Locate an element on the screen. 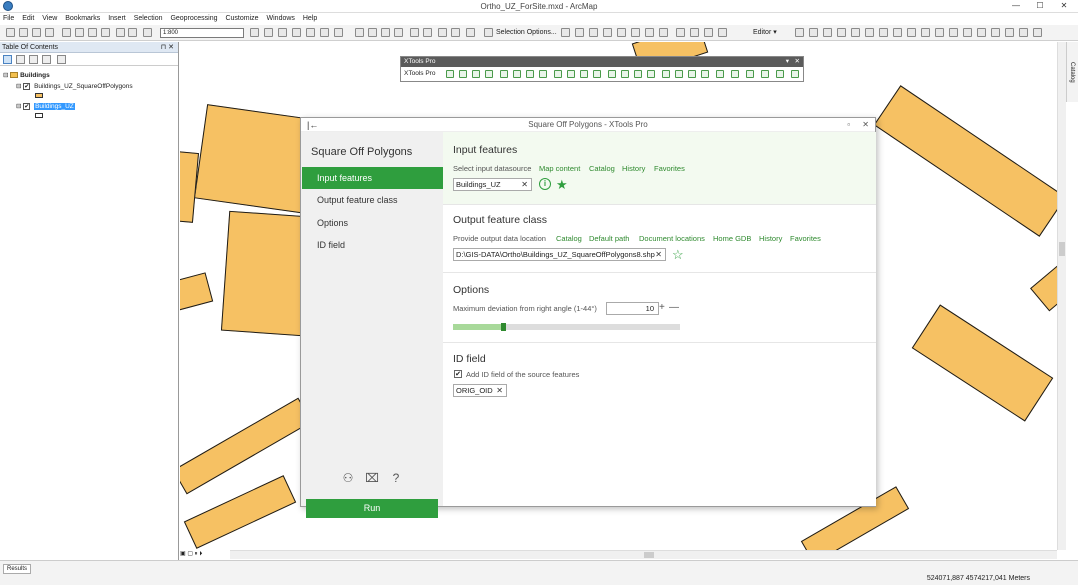 Image resolution: width=1078 pixels, height=585 pixels. link-map-content: Map content is located at coordinates (559, 168).